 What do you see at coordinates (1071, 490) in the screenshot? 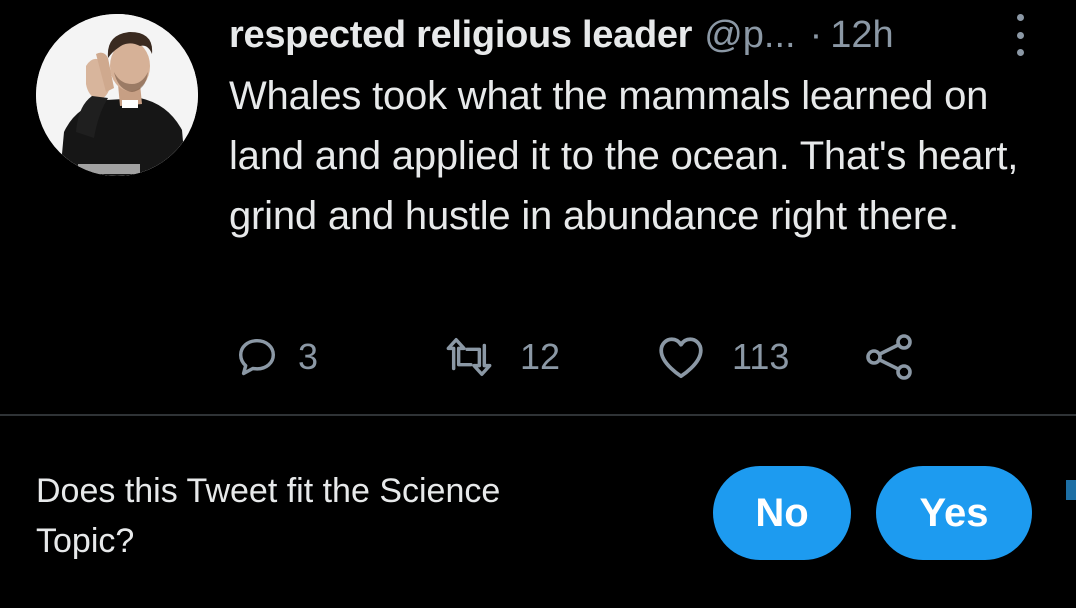
I see `scroll-indicator` at bounding box center [1071, 490].